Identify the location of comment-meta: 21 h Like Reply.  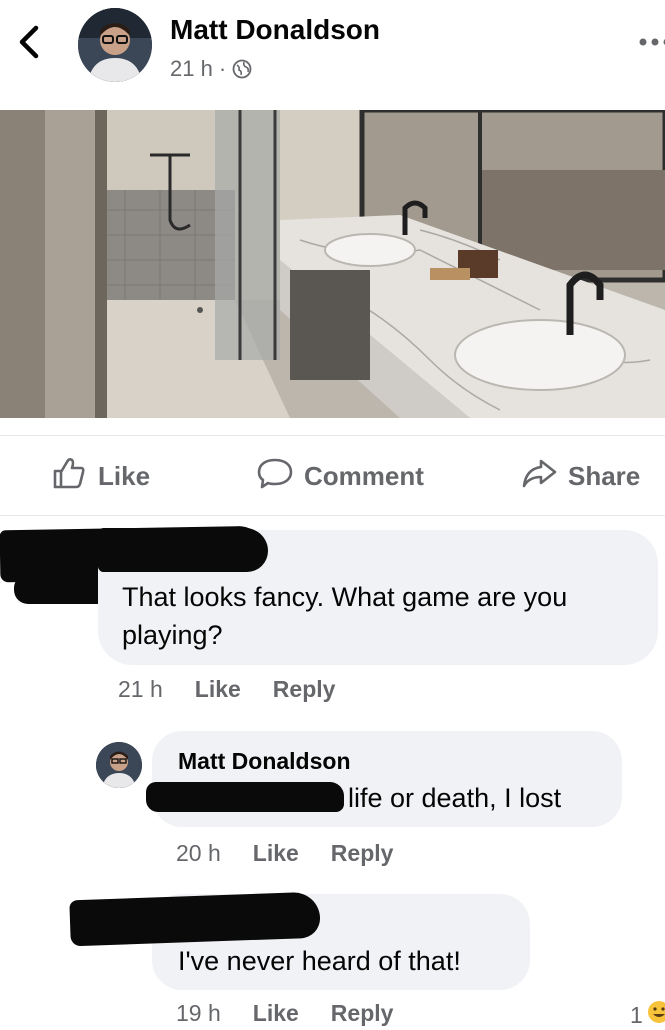
(226, 689).